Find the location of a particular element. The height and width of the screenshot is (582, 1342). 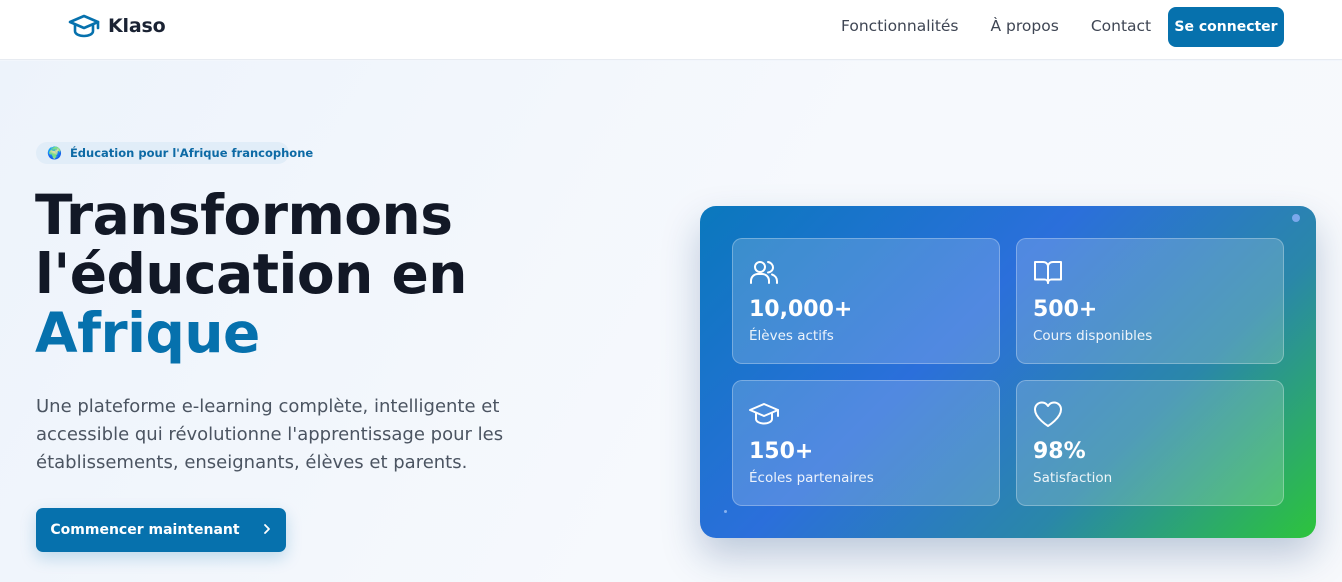

stat-value: 98% is located at coordinates (1059, 451).